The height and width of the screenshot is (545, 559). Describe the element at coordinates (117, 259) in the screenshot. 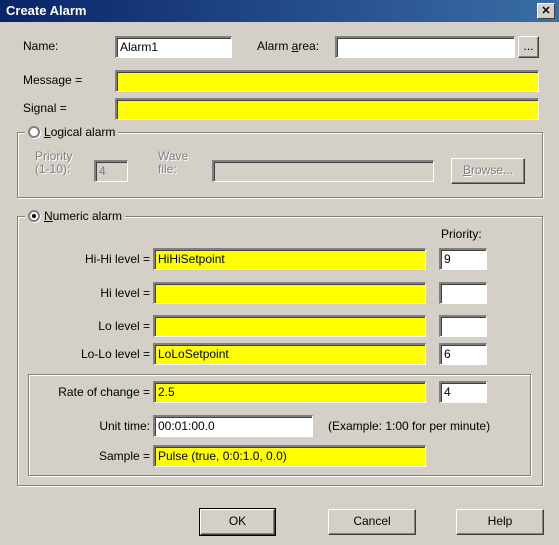

I see `hihi-level-label: Hi-Hi level =` at that location.